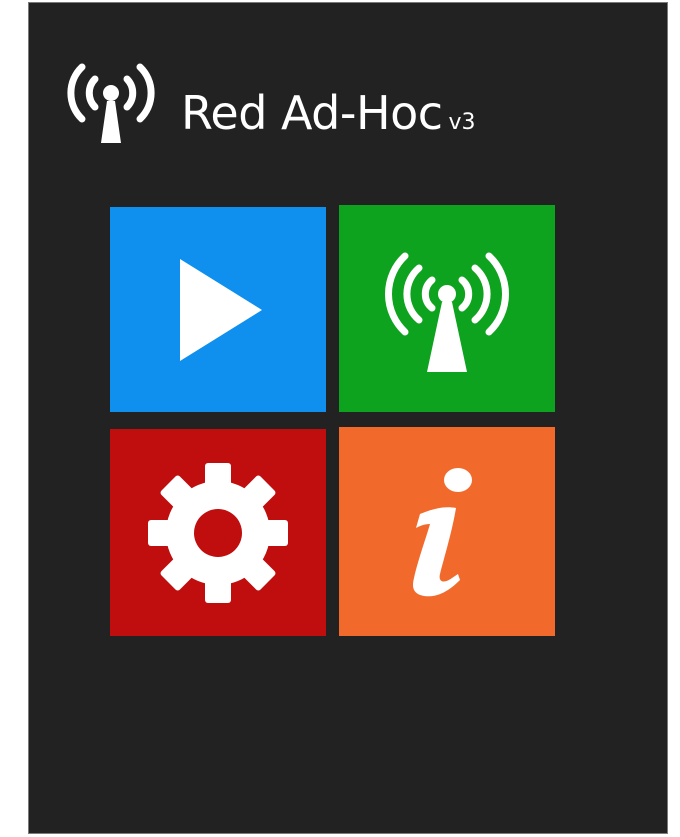 The height and width of the screenshot is (837, 680). I want to click on play-tile, so click(218, 309).